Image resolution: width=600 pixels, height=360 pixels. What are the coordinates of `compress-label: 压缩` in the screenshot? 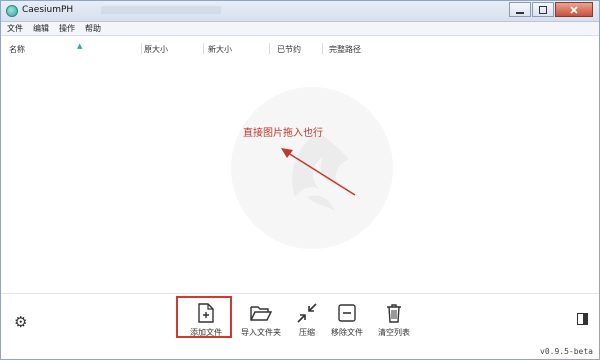 It's located at (307, 332).